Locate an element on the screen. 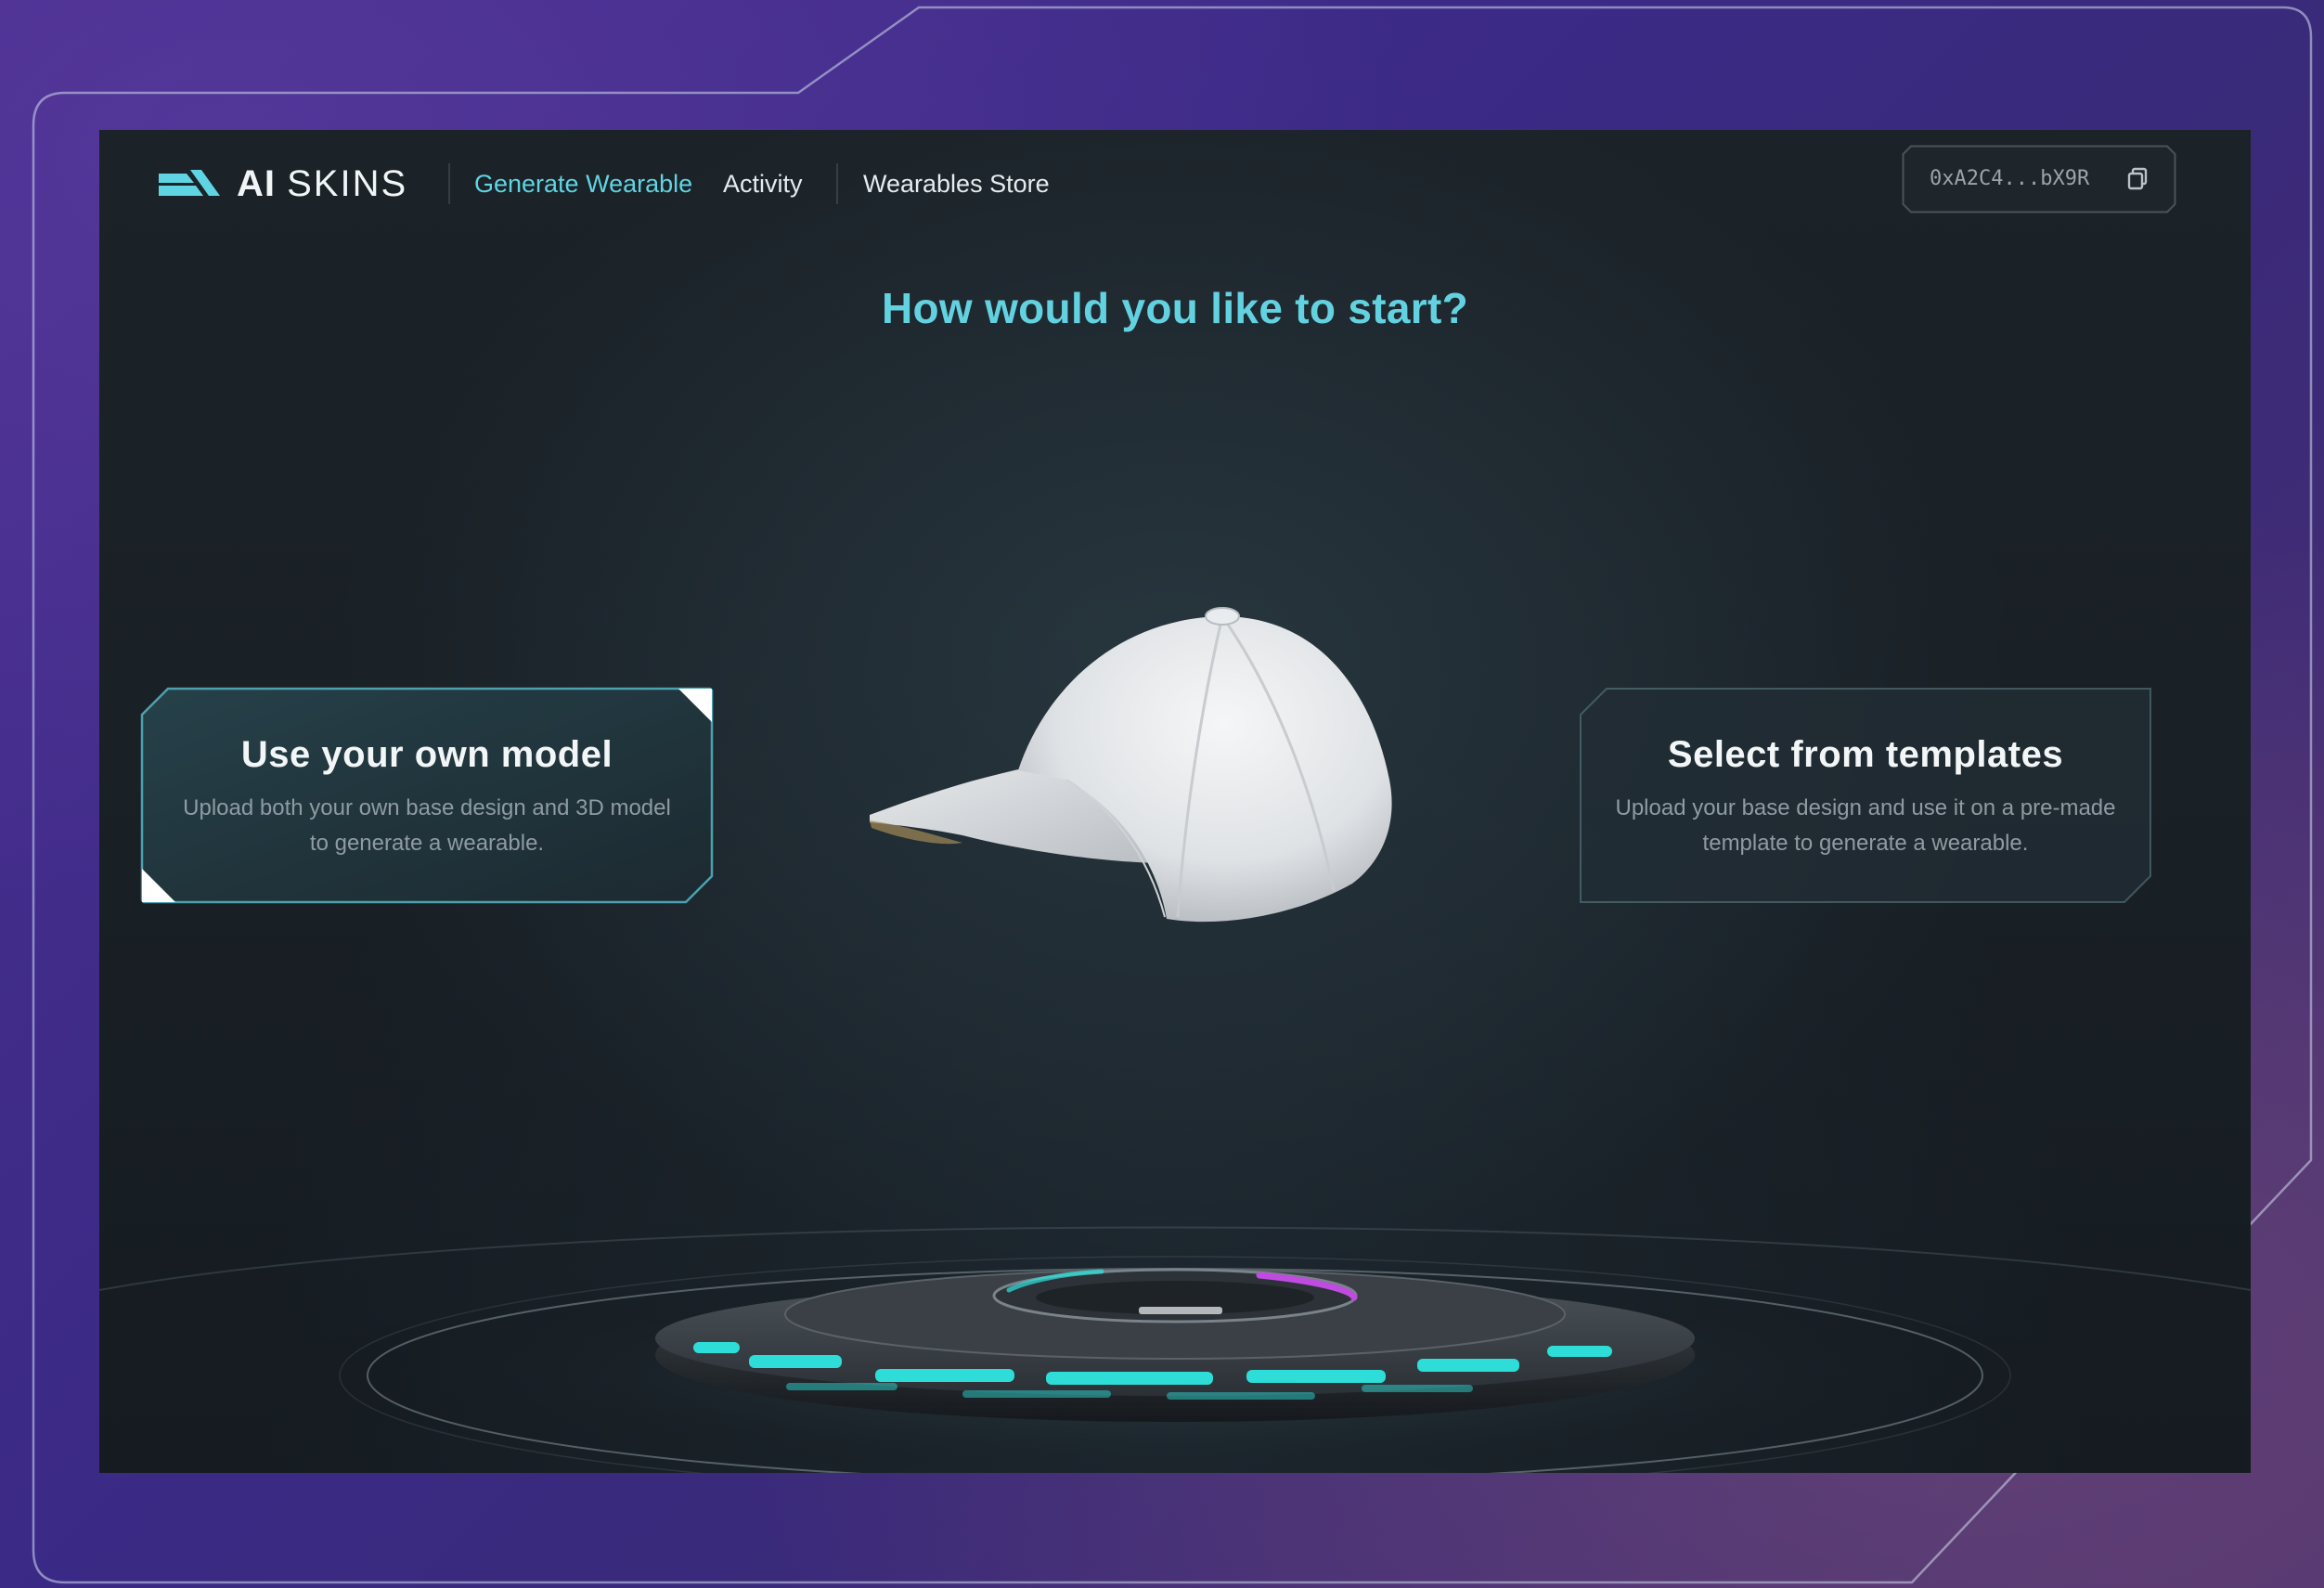  copy-icon is located at coordinates (2137, 179).